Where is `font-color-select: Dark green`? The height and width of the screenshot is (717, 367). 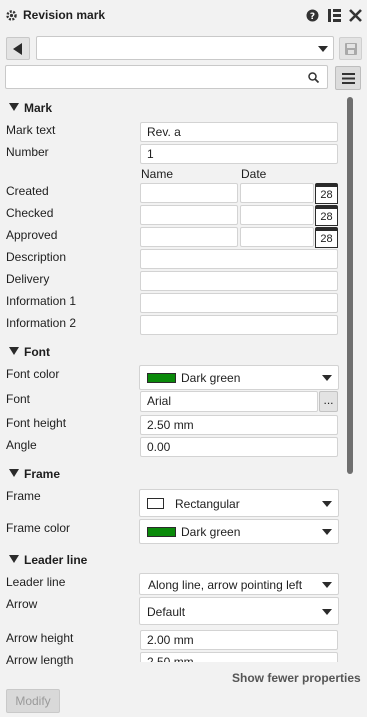
font-color-select: Dark green is located at coordinates (239, 377).